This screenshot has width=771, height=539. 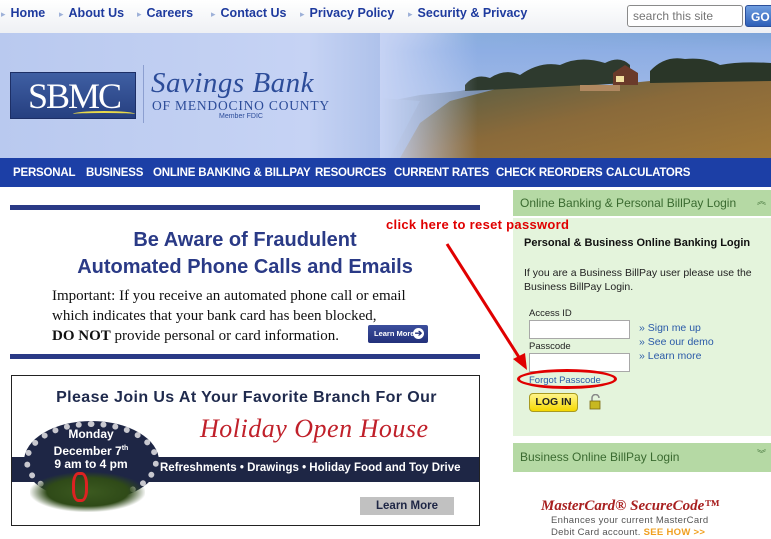 I want to click on mastercard-line2: Debit Card account., so click(x=596, y=532).